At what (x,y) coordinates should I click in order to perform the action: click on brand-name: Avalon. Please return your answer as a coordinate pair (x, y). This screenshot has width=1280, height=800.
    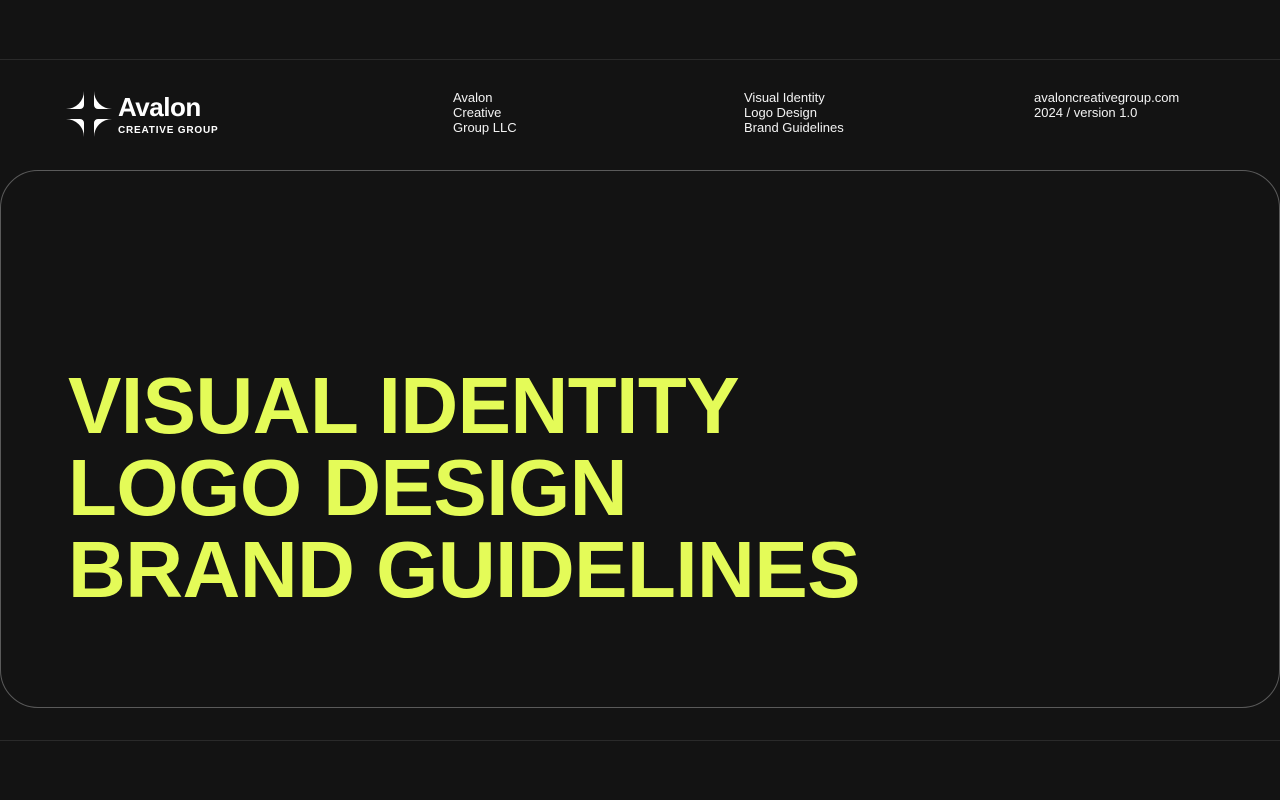
    Looking at the image, I should click on (159, 107).